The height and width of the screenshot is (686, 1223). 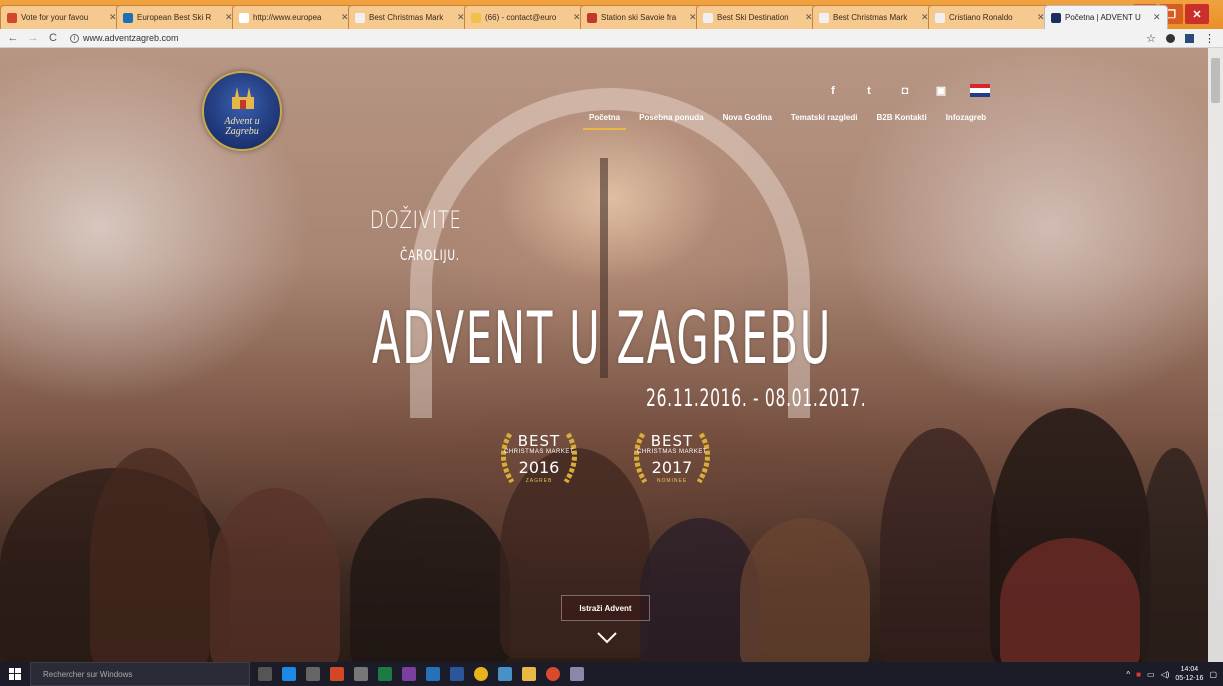 What do you see at coordinates (243, 98) in the screenshot?
I see `cathedral-icon` at bounding box center [243, 98].